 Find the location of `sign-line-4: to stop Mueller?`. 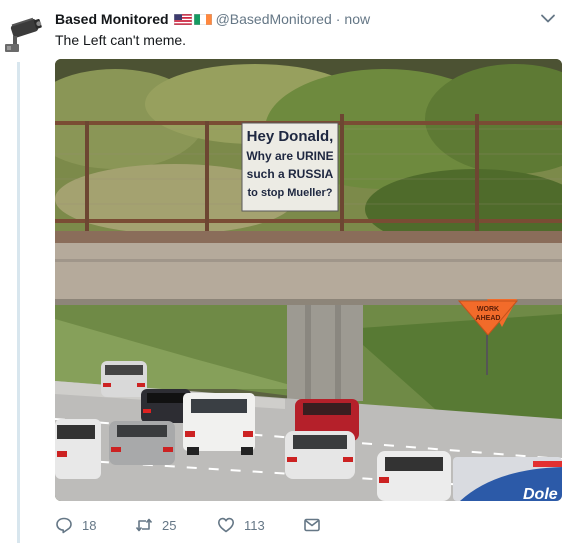

sign-line-4: to stop Mueller? is located at coordinates (290, 193).